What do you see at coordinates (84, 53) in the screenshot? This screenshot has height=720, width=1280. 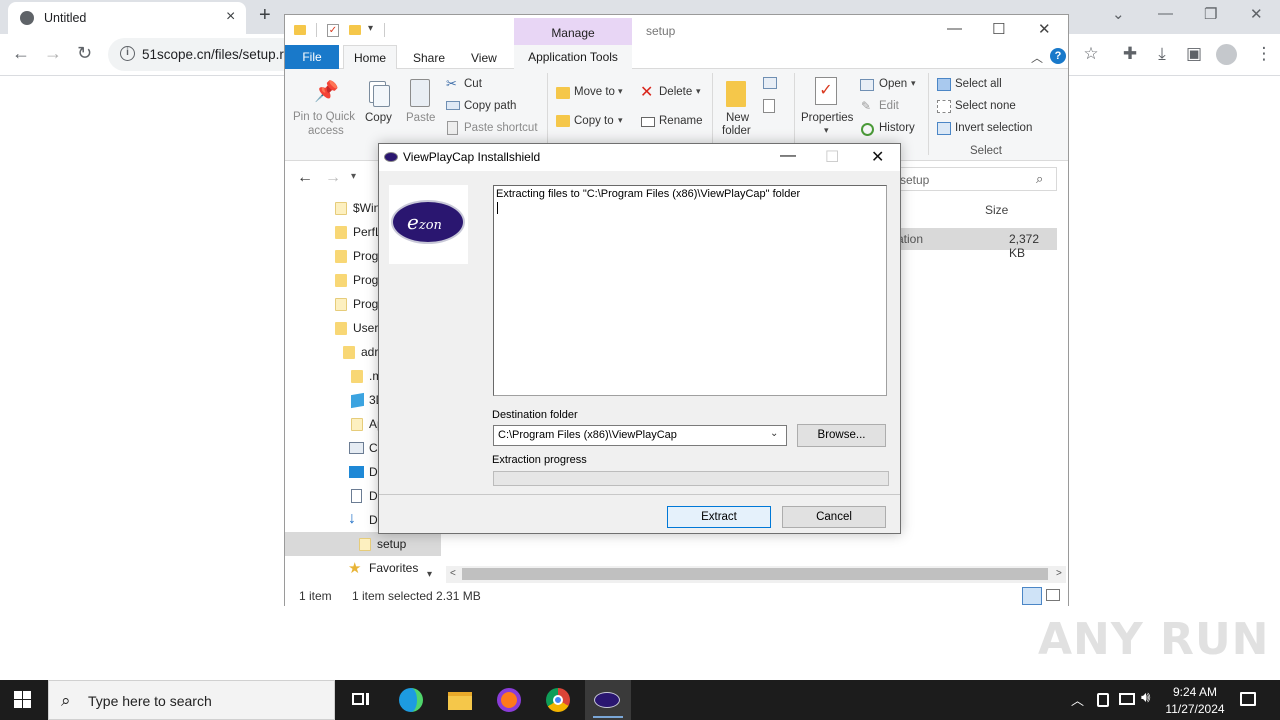 I see `reload-icon: ↻` at bounding box center [84, 53].